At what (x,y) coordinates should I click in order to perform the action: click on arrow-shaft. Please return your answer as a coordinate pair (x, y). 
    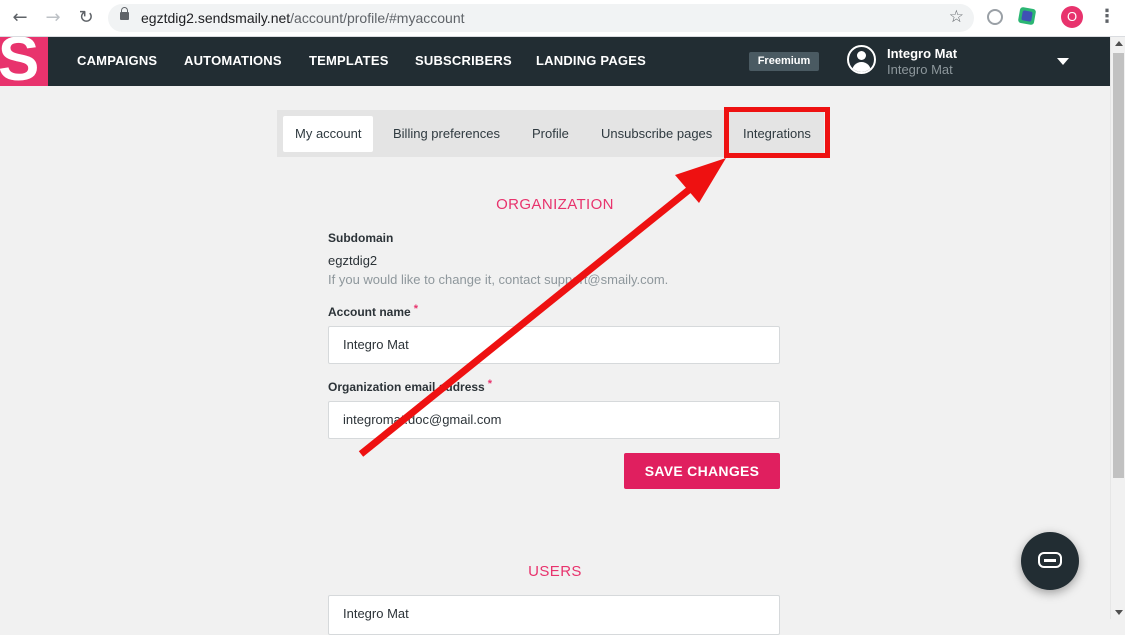
    Looking at the image, I should click on (525, 321).